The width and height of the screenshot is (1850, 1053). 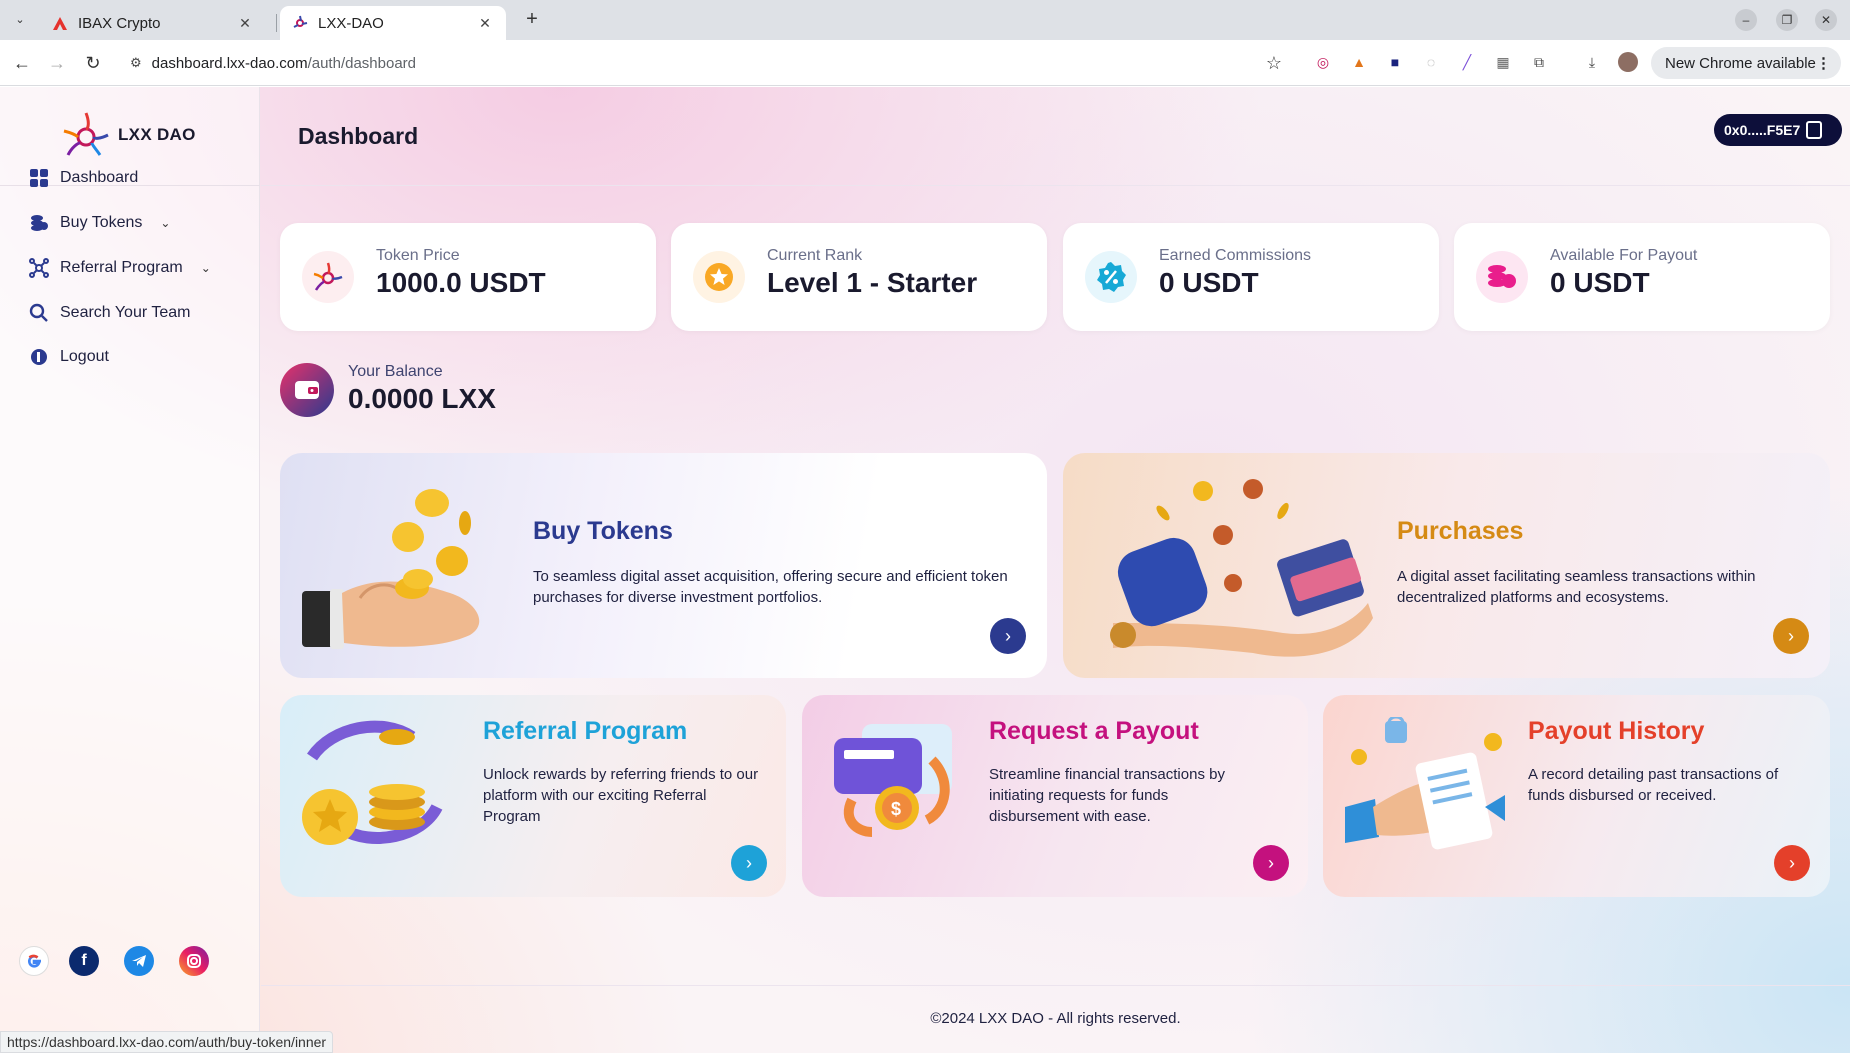 What do you see at coordinates (1395, 62) in the screenshot?
I see `extension-icon-3: ■` at bounding box center [1395, 62].